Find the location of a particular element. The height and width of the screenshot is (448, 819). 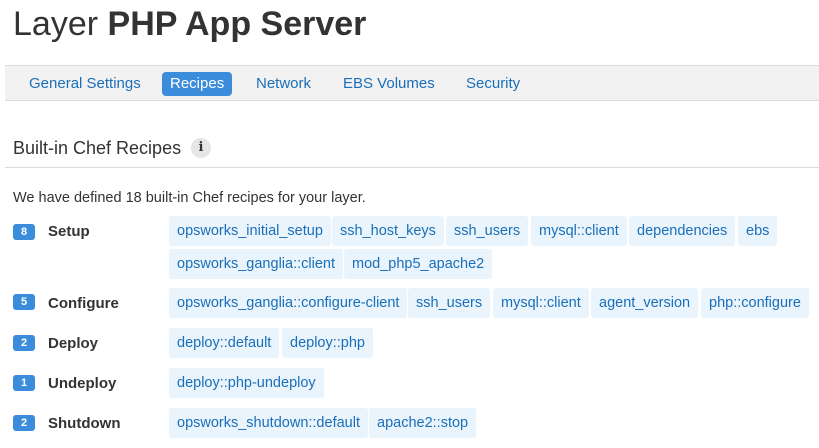

recipe-chip: deploy::default is located at coordinates (224, 343).